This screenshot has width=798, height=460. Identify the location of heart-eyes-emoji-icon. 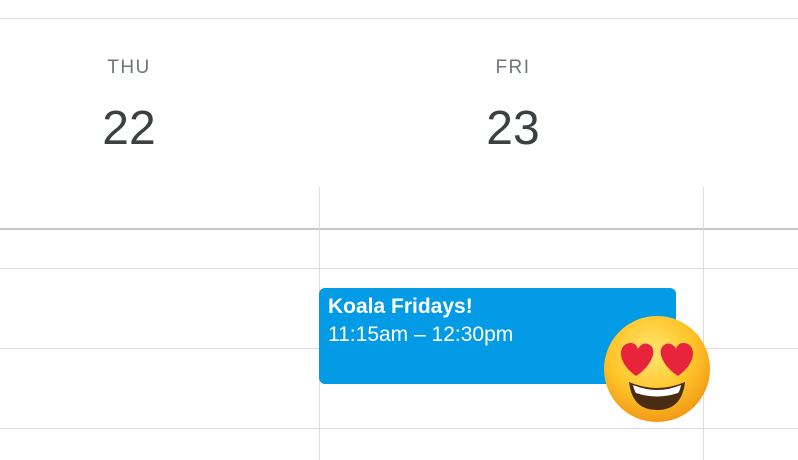
(657, 369).